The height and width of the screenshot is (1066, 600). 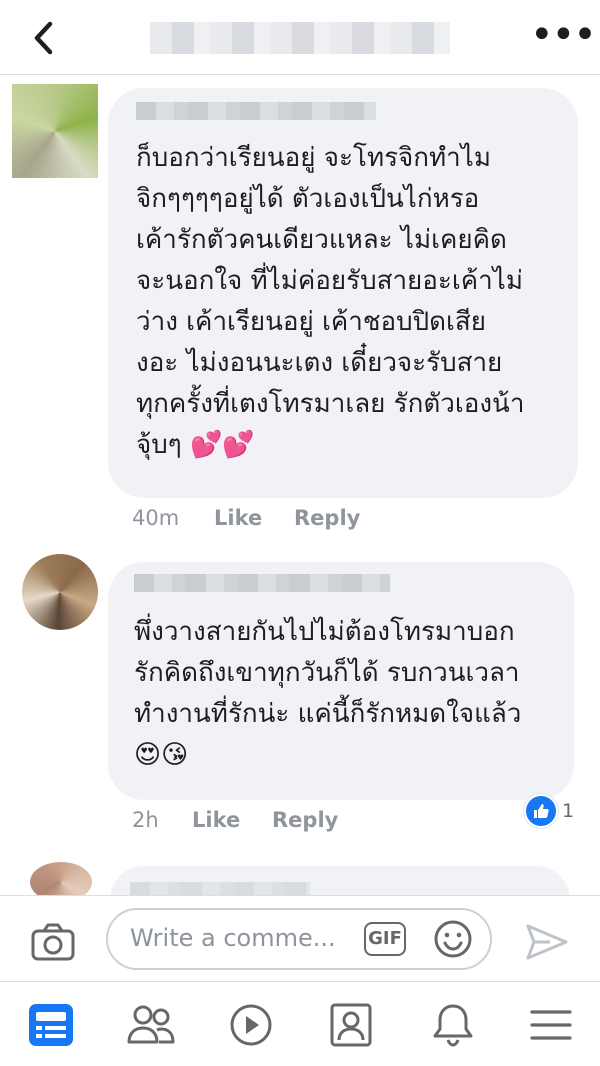 I want to click on news-feed-icon, so click(x=51, y=1025).